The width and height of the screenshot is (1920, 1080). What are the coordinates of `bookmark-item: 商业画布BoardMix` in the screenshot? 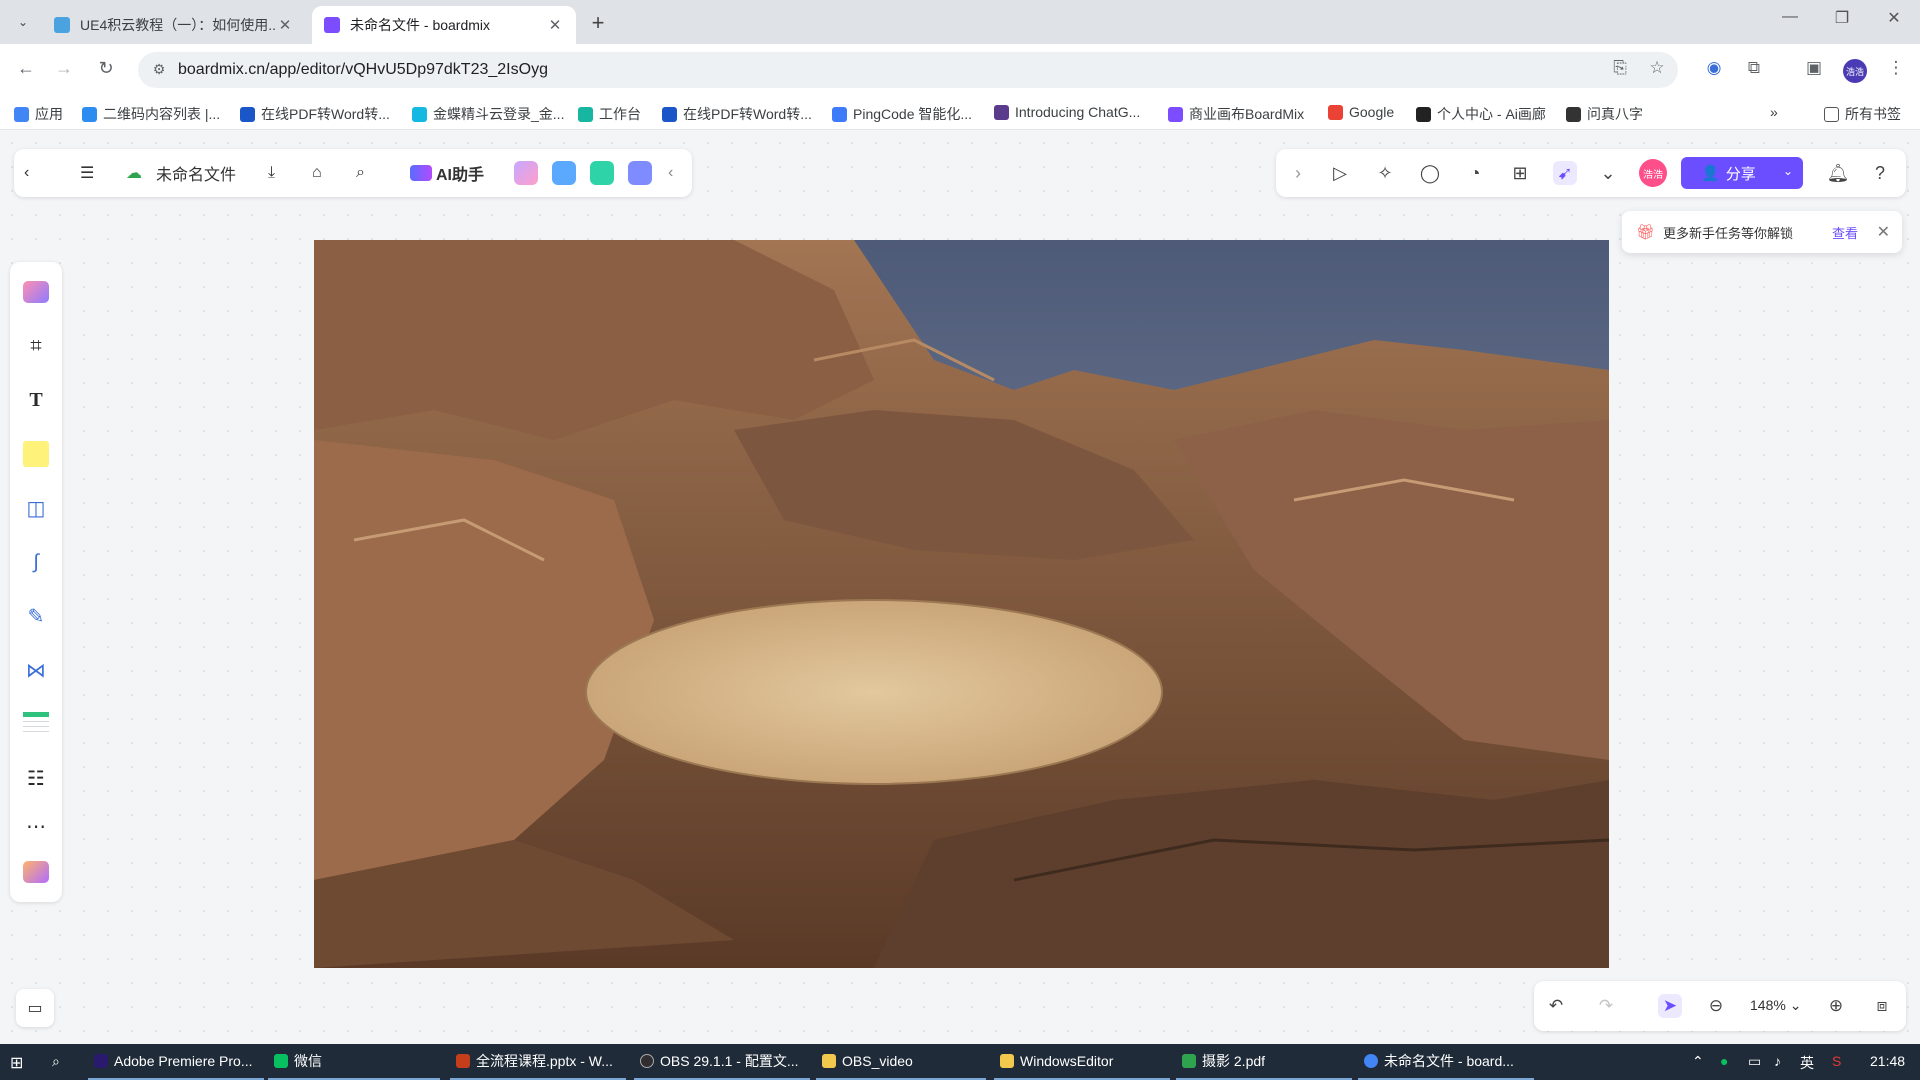 It's located at (1236, 114).